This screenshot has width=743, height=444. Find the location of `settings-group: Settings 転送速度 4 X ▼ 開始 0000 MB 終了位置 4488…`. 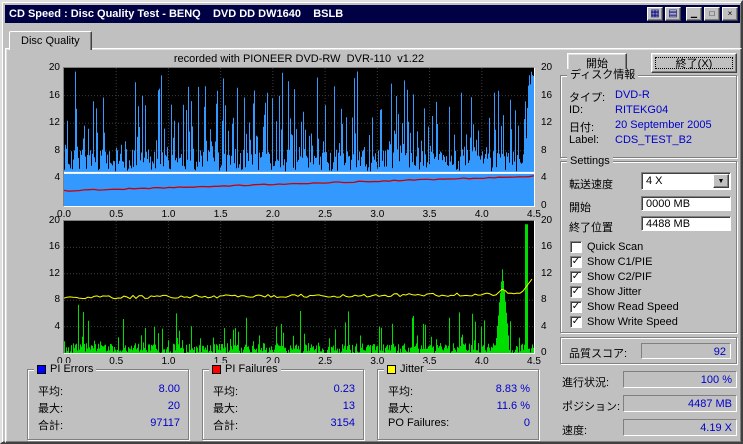

settings-group: Settings 転送速度 4 X ▼ 開始 0000 MB 終了位置 4488… is located at coordinates (648, 244).